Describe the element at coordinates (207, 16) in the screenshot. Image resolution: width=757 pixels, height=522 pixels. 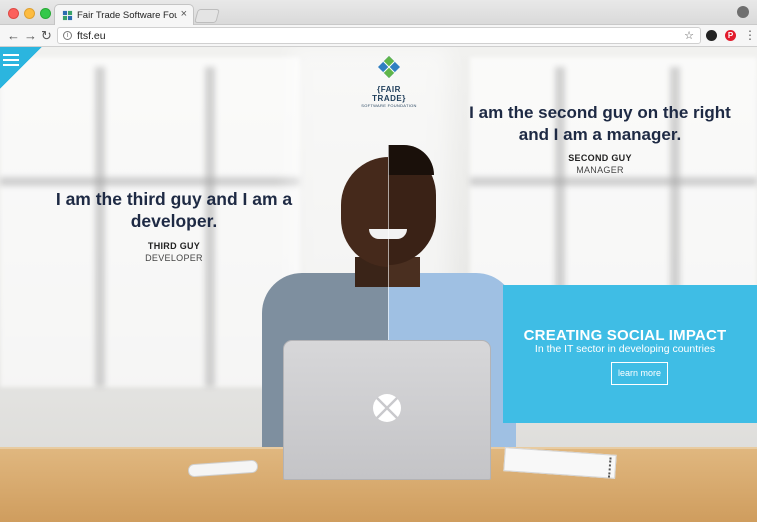
I see `new-tab-button` at that location.